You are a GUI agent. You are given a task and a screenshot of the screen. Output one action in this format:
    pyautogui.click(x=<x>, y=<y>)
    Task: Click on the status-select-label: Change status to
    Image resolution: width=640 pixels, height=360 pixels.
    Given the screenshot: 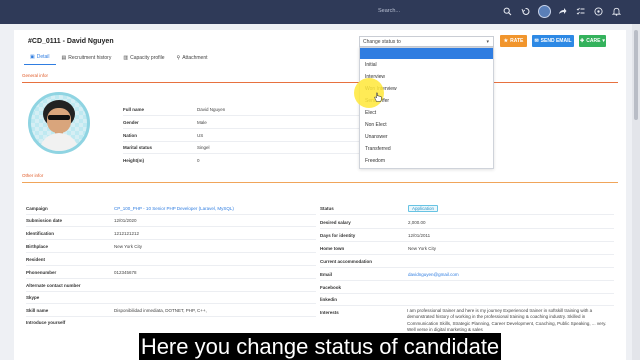 What is the action you would take?
    pyautogui.click(x=382, y=41)
    